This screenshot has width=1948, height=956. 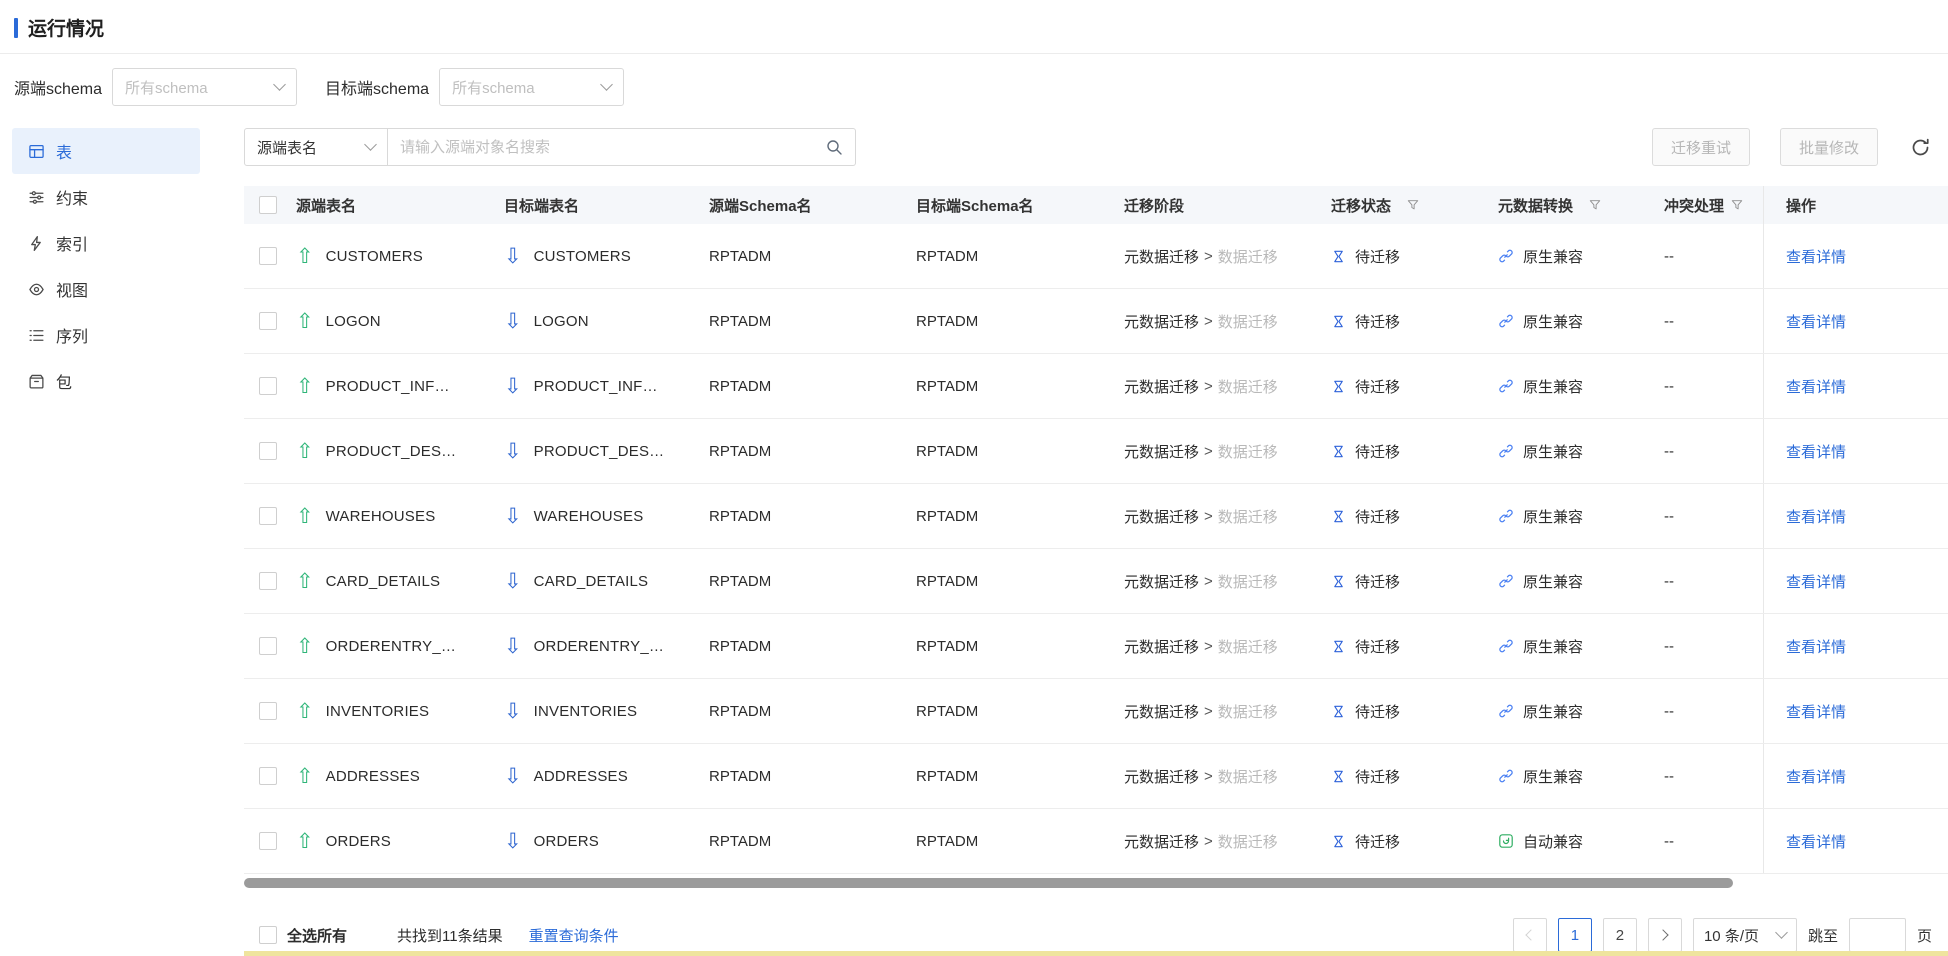 I want to click on source-schema-value: 所有schema, so click(x=166, y=88).